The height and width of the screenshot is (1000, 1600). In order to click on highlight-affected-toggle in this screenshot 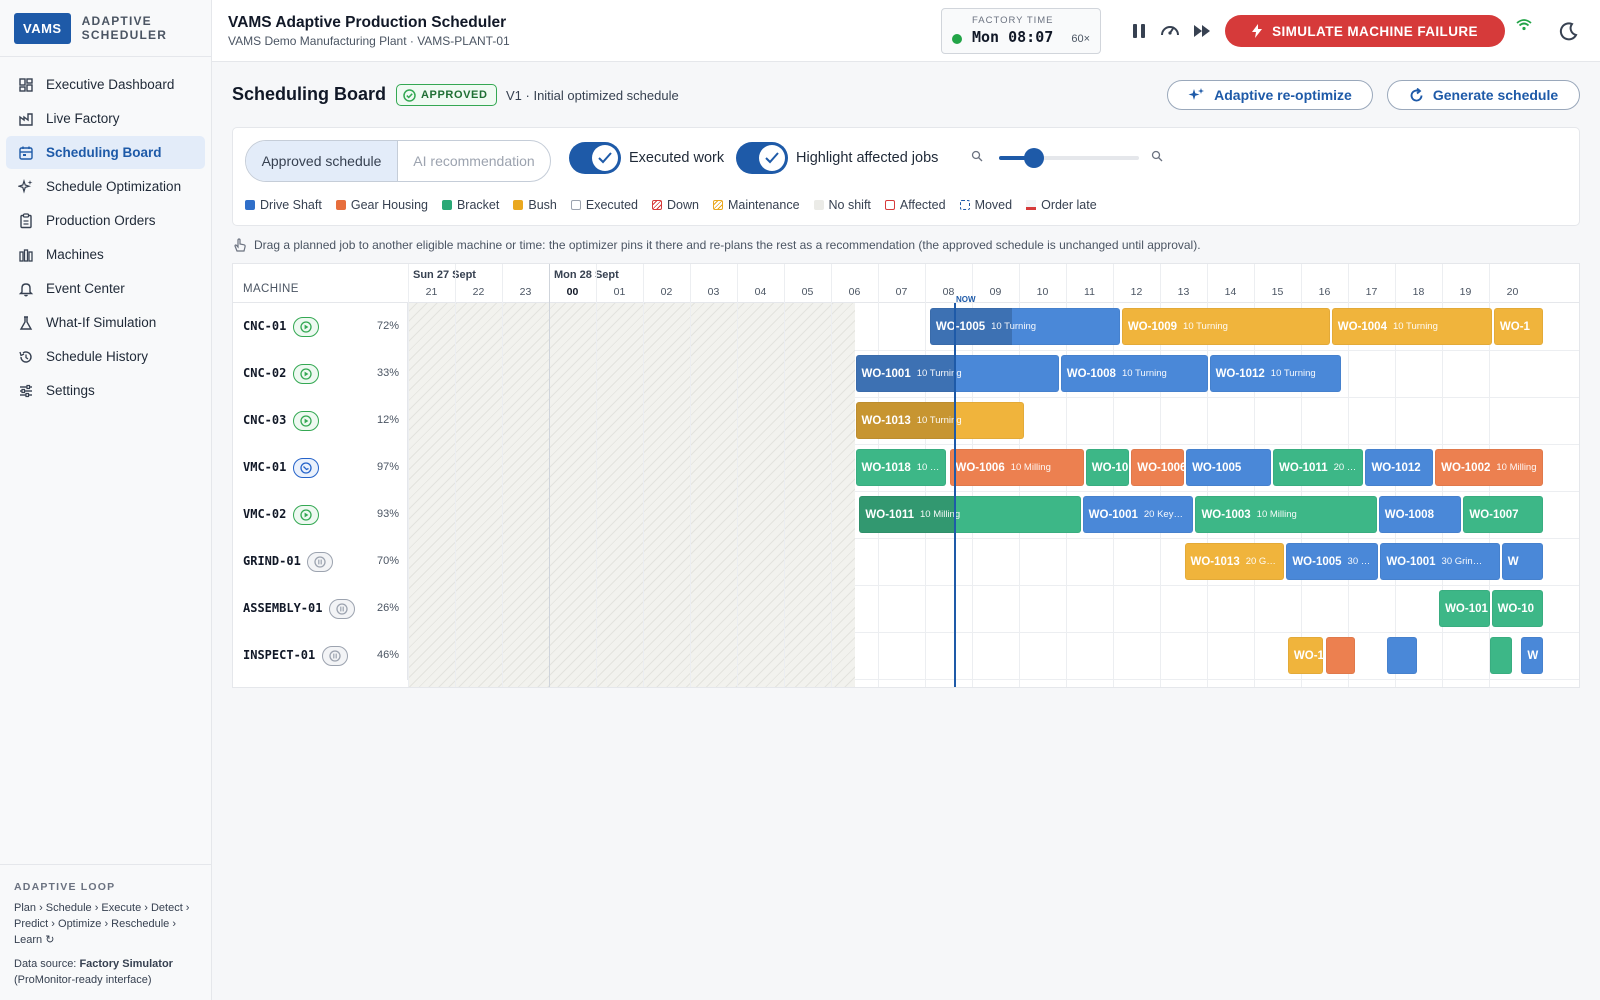, I will do `click(762, 158)`.